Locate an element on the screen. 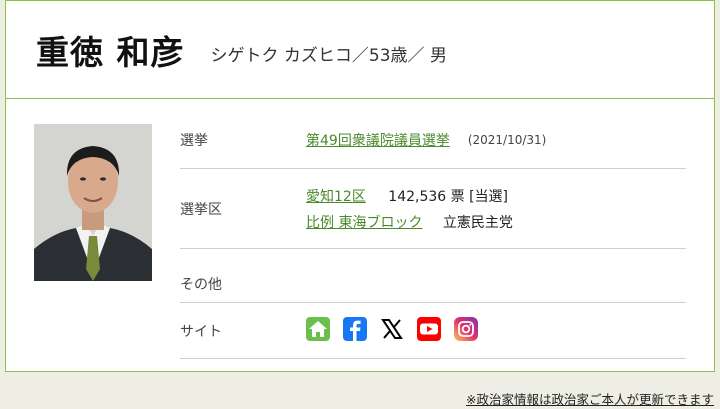  politician-photo is located at coordinates (93, 202).